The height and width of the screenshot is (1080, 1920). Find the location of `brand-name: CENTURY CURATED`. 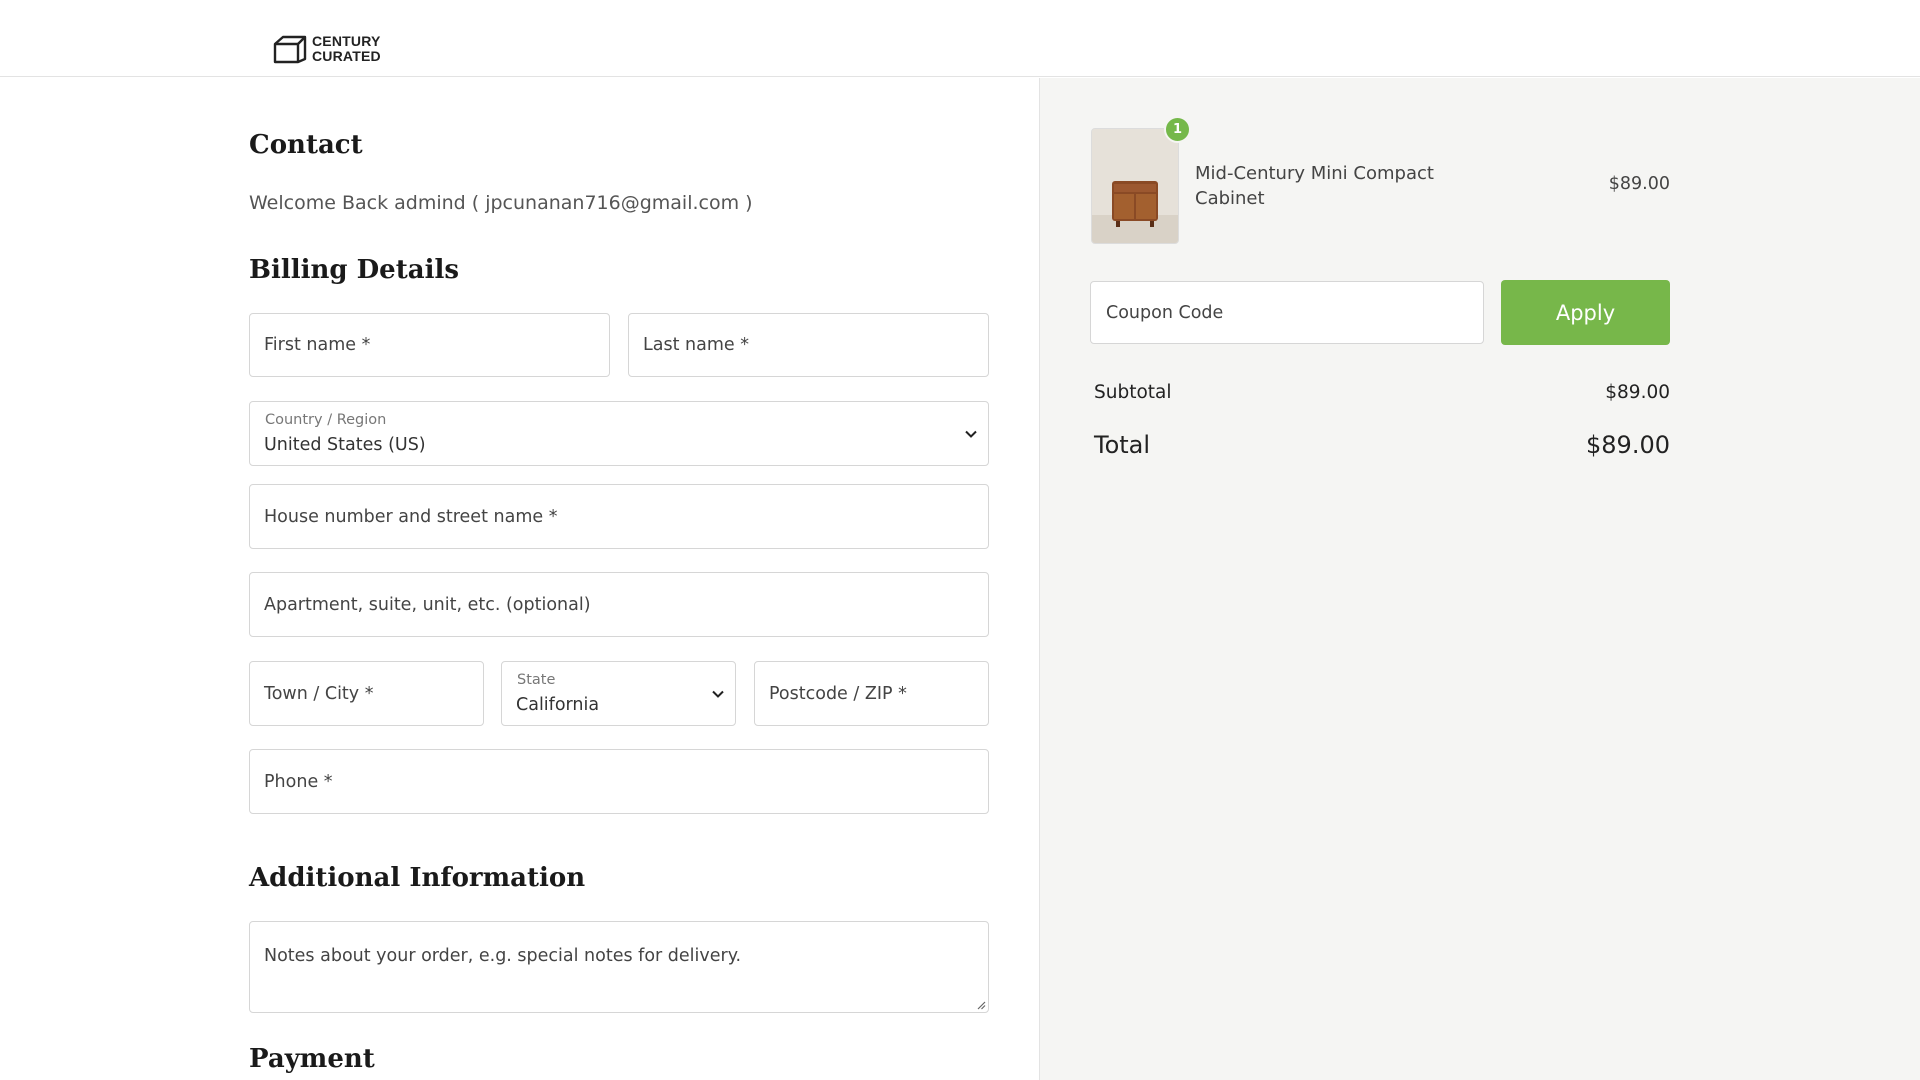

brand-name: CENTURY CURATED is located at coordinates (346, 49).